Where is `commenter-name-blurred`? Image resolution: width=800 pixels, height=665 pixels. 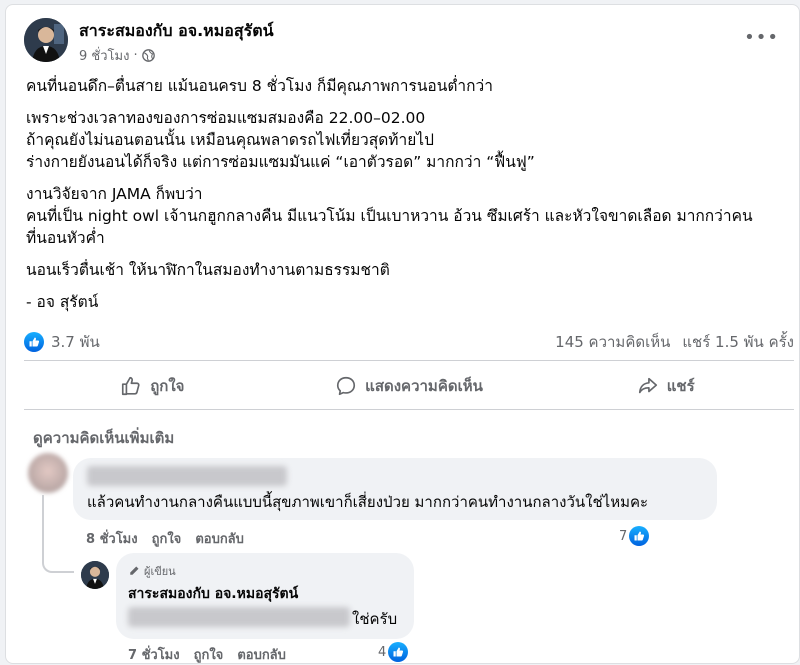 commenter-name-blurred is located at coordinates (187, 476).